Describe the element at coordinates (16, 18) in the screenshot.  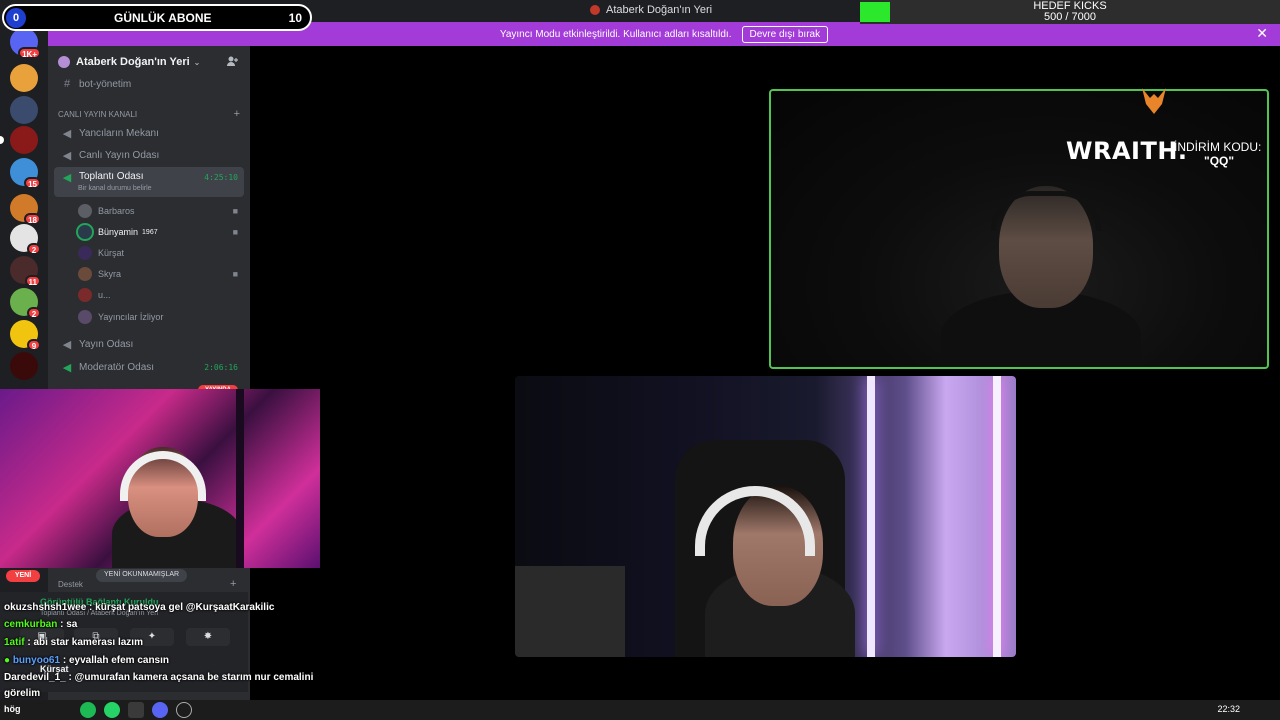
I see `sub-goal-count: 0` at that location.